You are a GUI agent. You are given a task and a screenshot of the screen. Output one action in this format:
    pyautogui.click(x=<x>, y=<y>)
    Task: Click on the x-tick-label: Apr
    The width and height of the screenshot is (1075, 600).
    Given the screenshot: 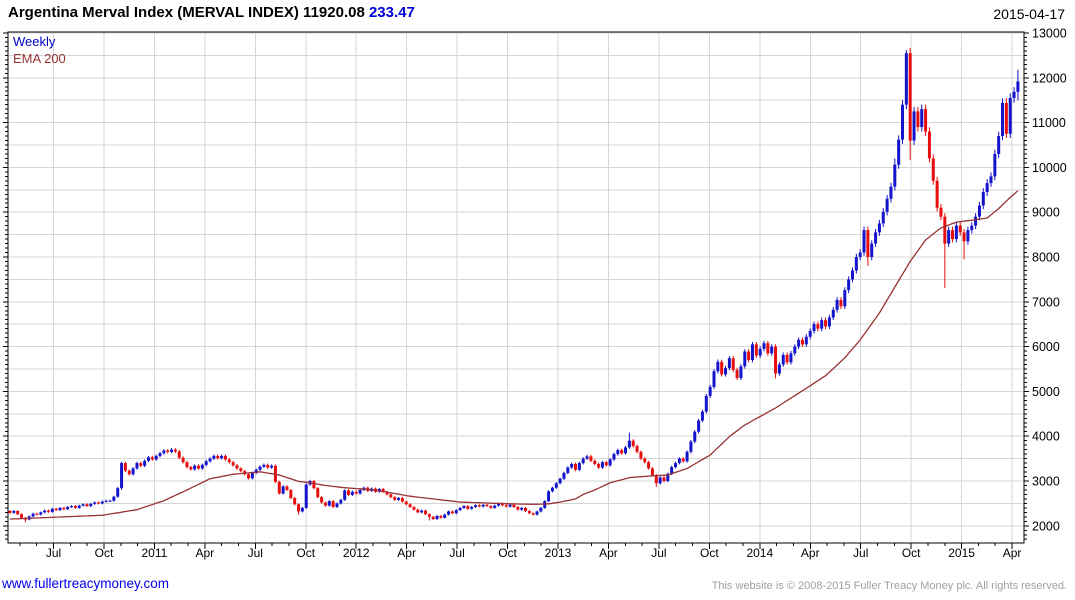 What is the action you would take?
    pyautogui.click(x=1012, y=553)
    